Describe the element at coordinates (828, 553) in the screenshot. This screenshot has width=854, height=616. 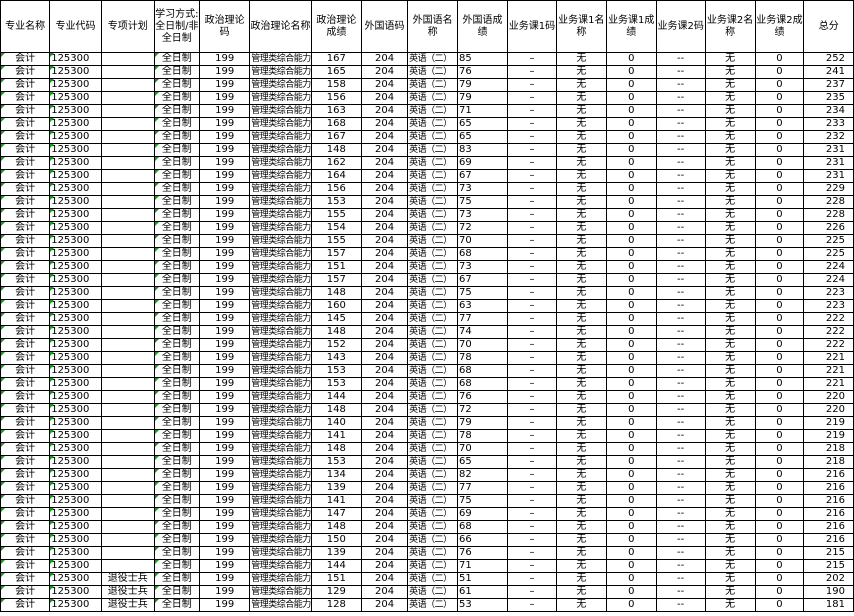
I see `table-cell: 215` at that location.